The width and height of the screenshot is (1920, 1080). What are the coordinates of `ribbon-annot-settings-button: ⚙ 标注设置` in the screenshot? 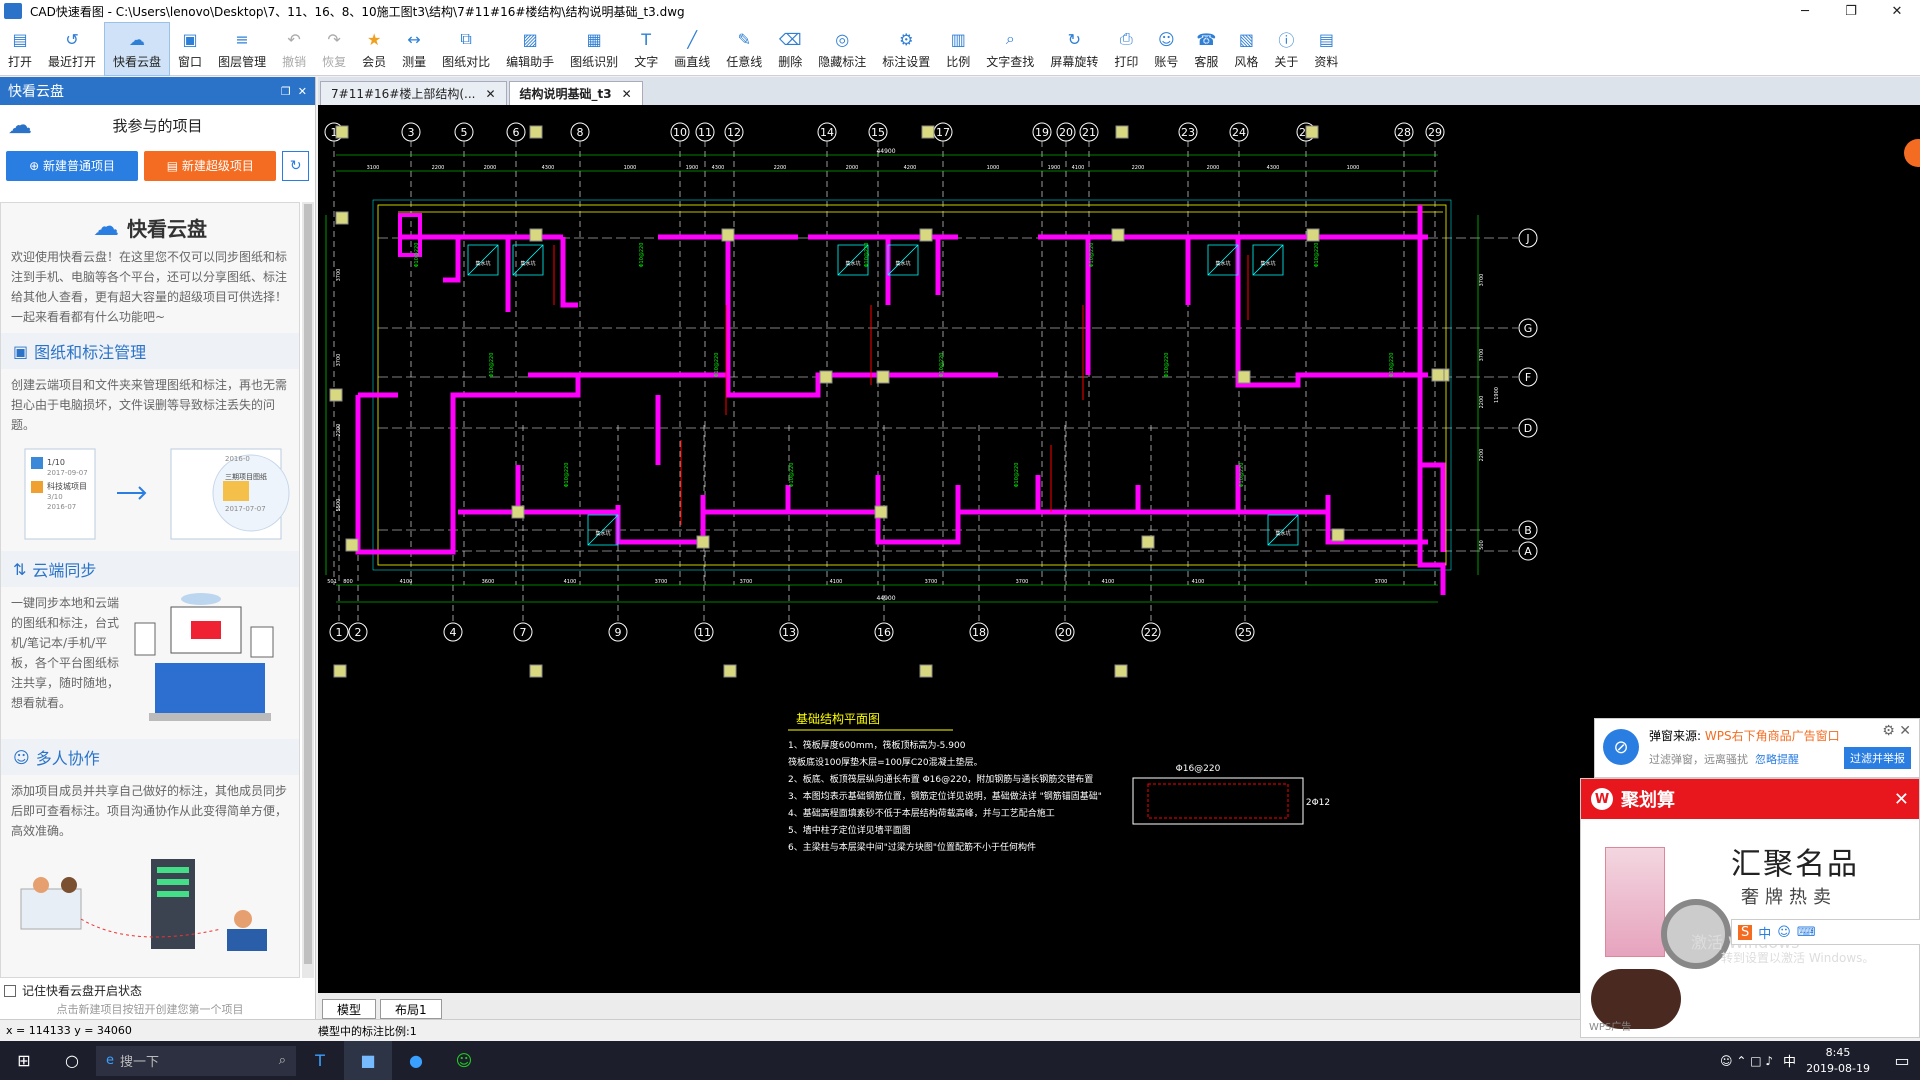 It's located at (906, 49).